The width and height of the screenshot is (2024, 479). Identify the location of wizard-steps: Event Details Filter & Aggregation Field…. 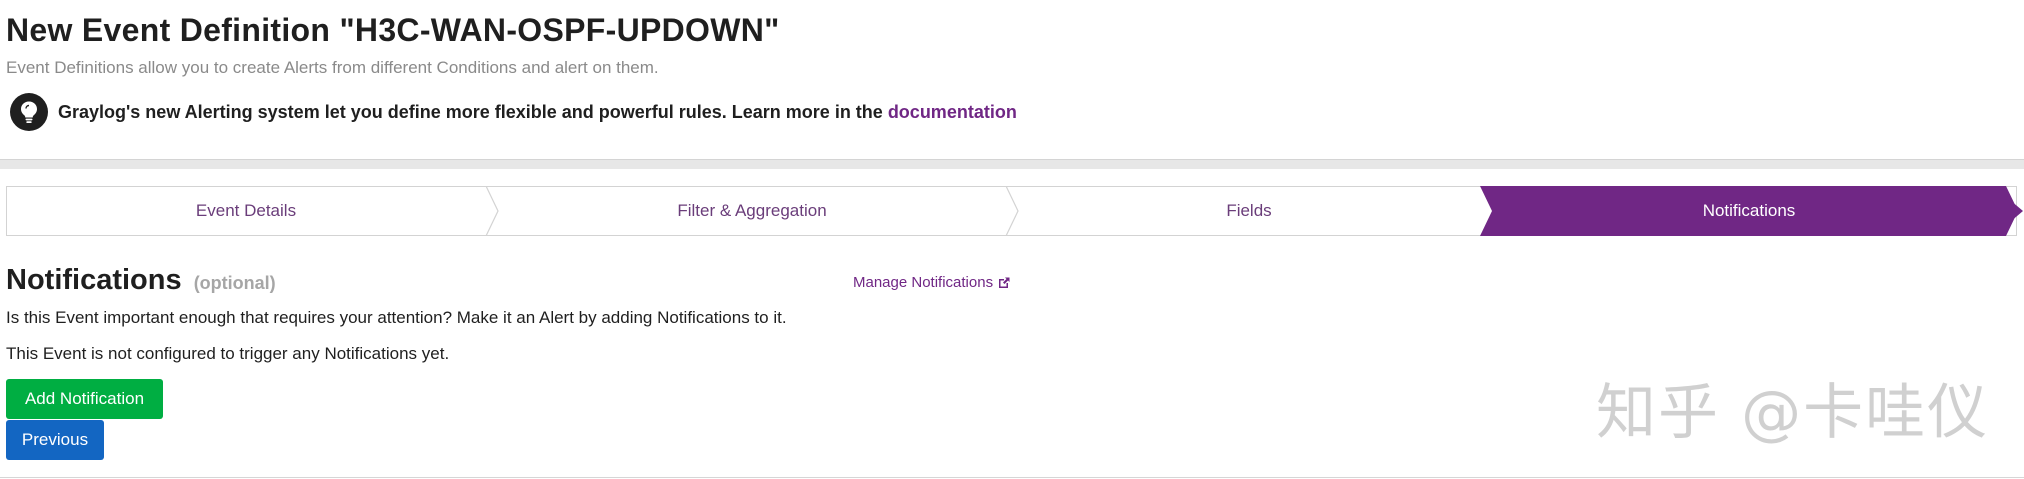
(1015, 211).